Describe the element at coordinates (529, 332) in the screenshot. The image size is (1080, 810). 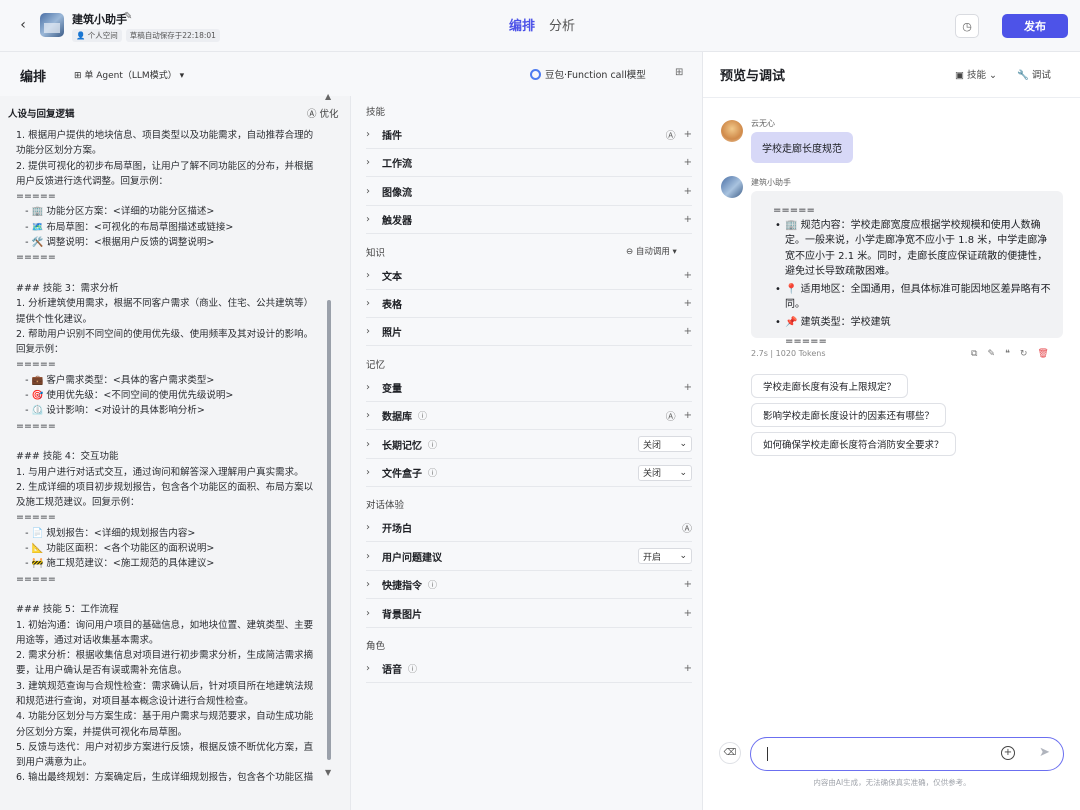
I see `config-row: › 照片 +` at that location.